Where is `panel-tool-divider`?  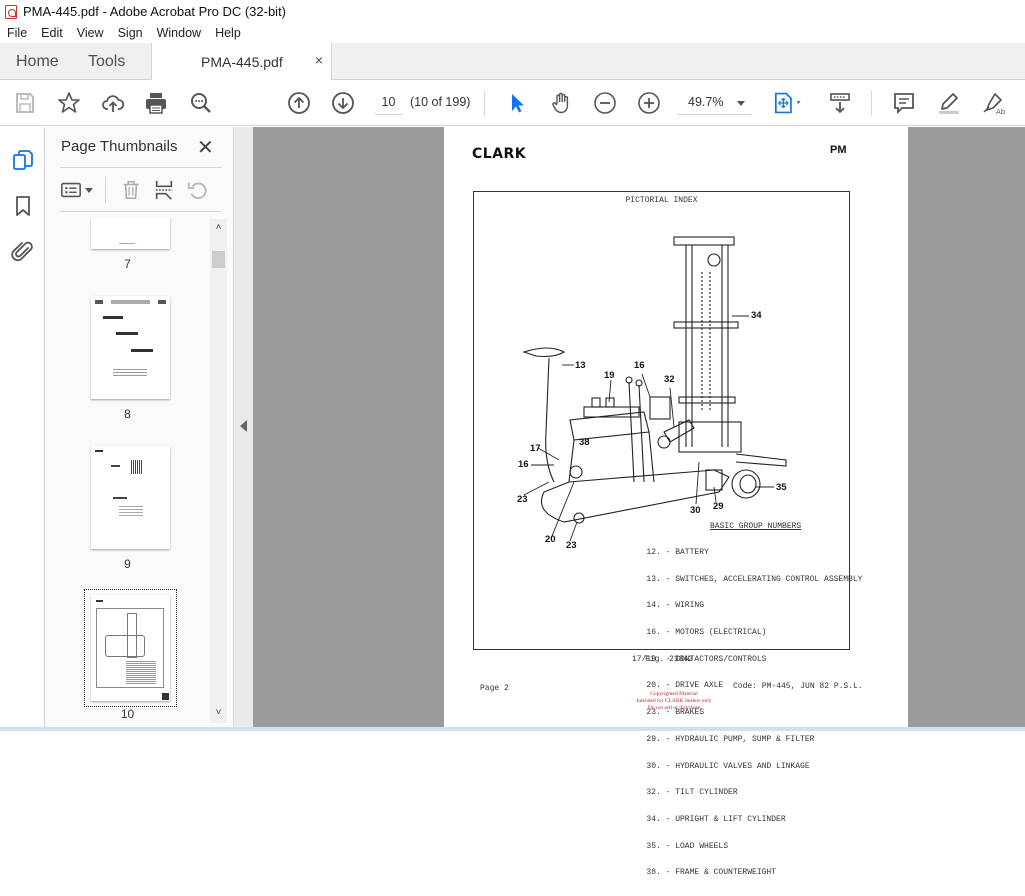
panel-tool-divider is located at coordinates (105, 190).